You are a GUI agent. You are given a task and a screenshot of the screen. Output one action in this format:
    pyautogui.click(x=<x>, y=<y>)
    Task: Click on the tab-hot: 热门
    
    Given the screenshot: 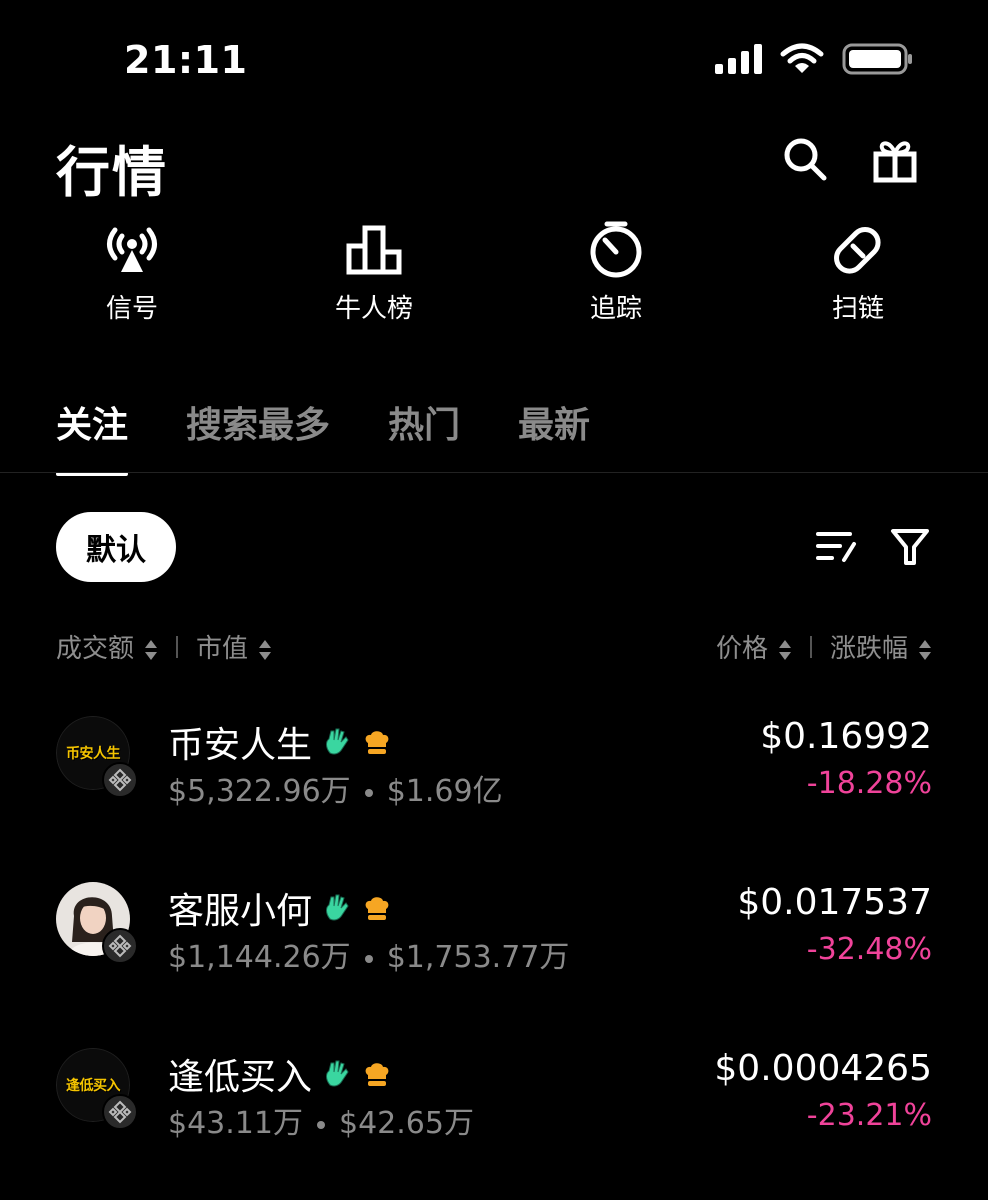 What is the action you would take?
    pyautogui.click(x=424, y=436)
    